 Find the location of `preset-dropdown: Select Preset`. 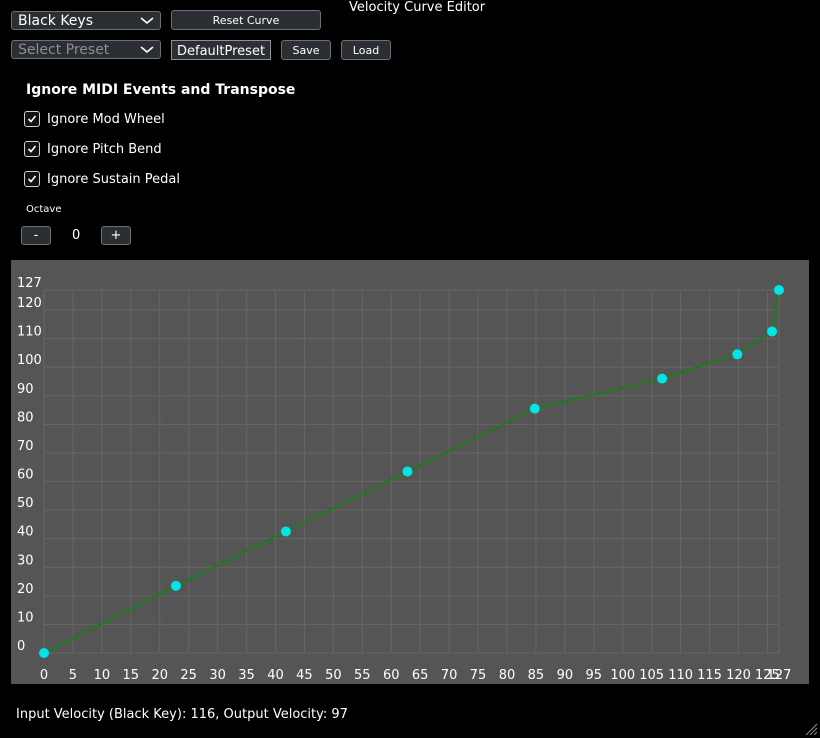

preset-dropdown: Select Preset is located at coordinates (86, 49).